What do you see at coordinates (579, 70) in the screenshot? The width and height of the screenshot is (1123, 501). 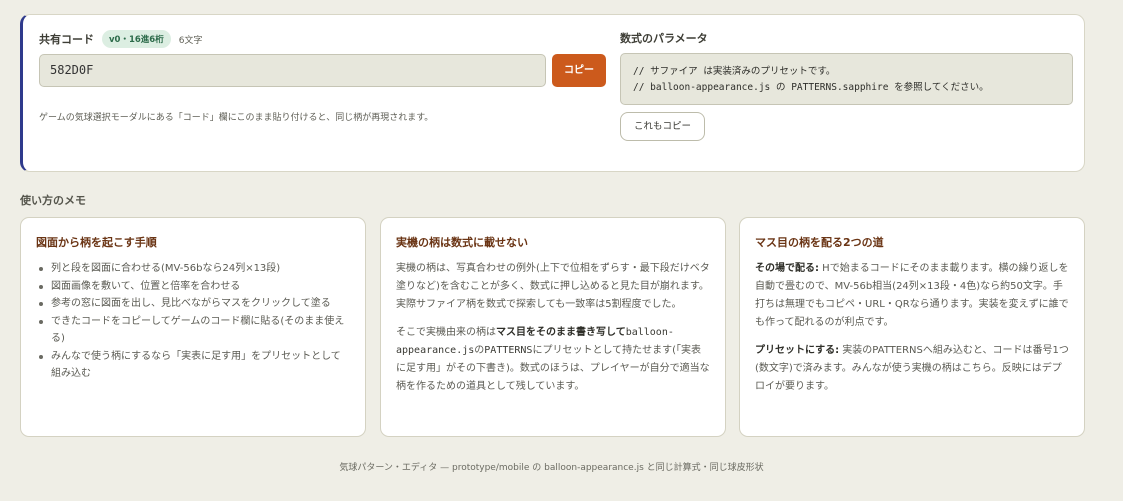 I see `copy-button: コピー` at bounding box center [579, 70].